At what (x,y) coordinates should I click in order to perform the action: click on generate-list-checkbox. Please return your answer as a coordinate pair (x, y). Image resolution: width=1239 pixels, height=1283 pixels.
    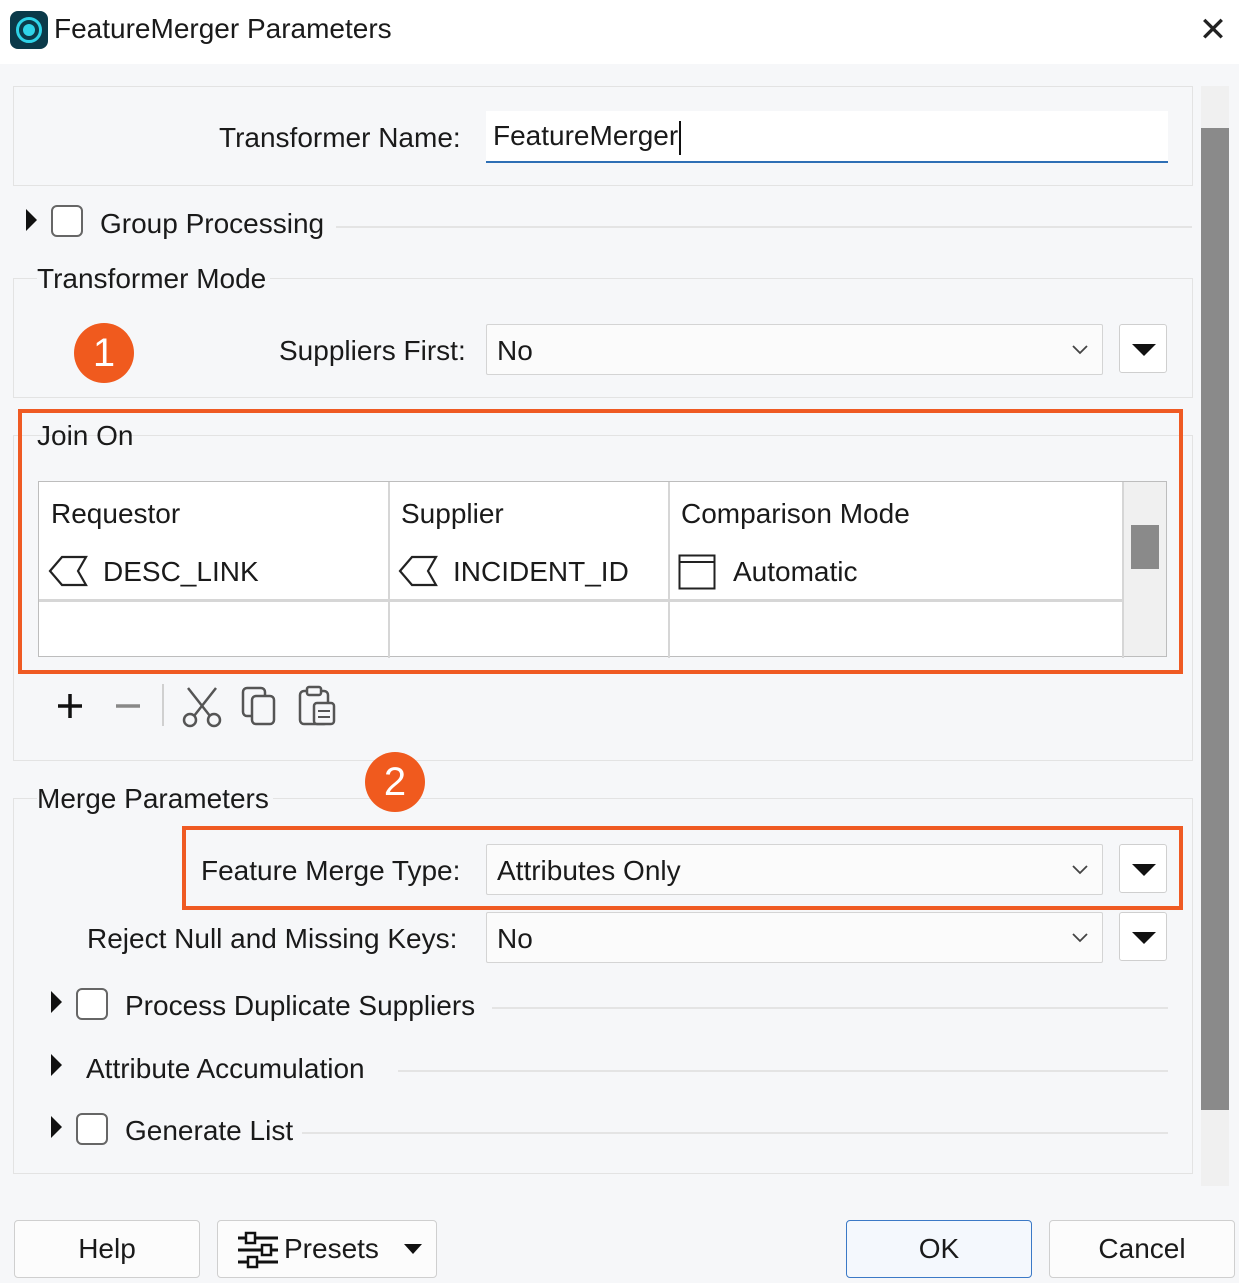
    Looking at the image, I should click on (92, 1129).